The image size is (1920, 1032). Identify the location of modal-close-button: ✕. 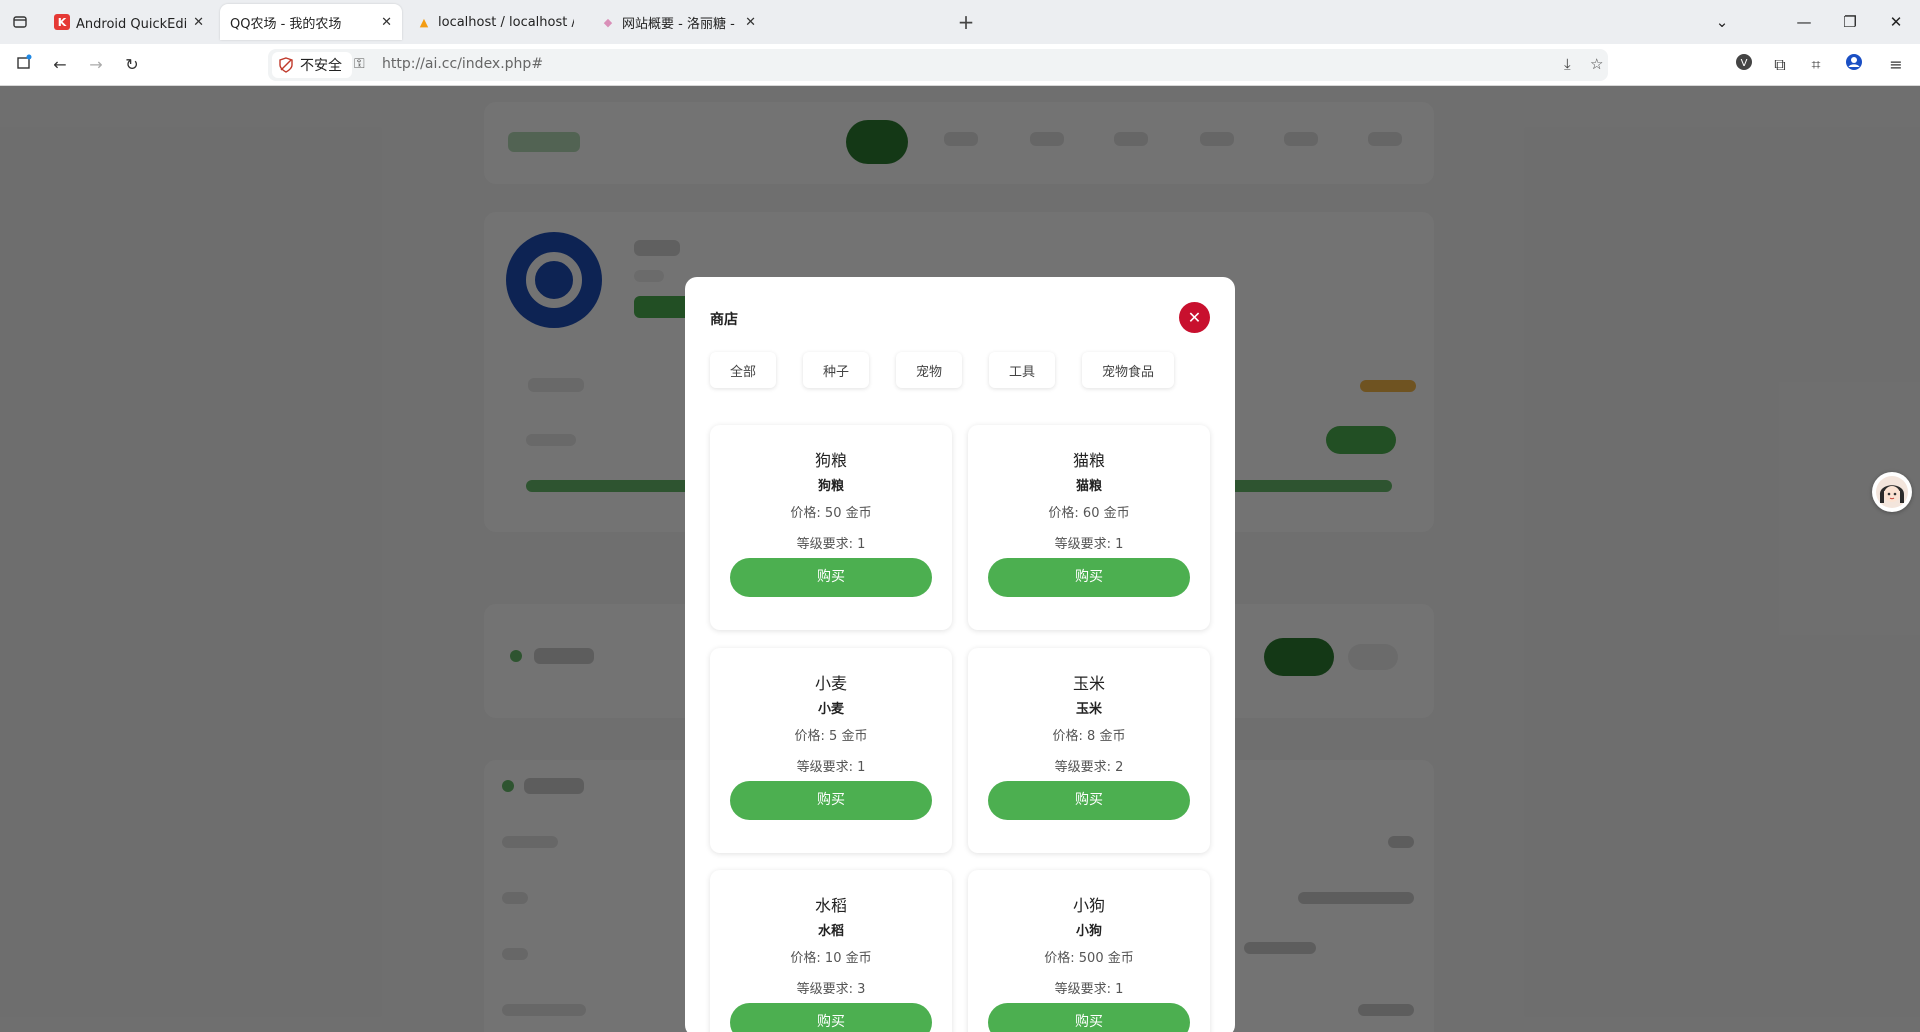
(1194, 317).